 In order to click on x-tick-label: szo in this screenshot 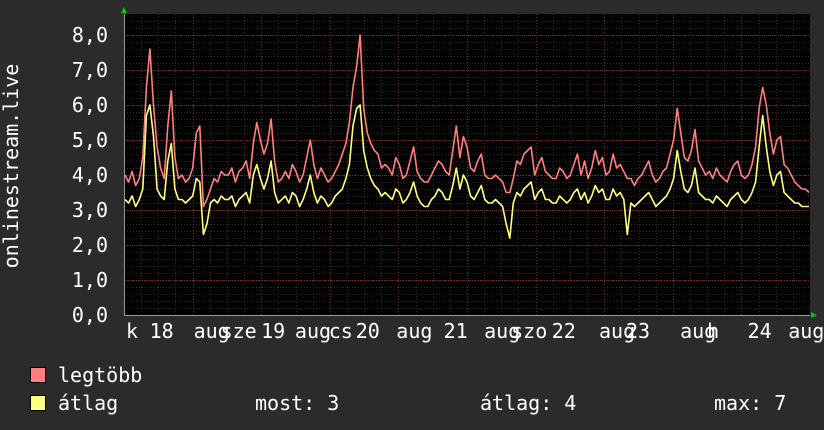, I will do `click(529, 331)`.